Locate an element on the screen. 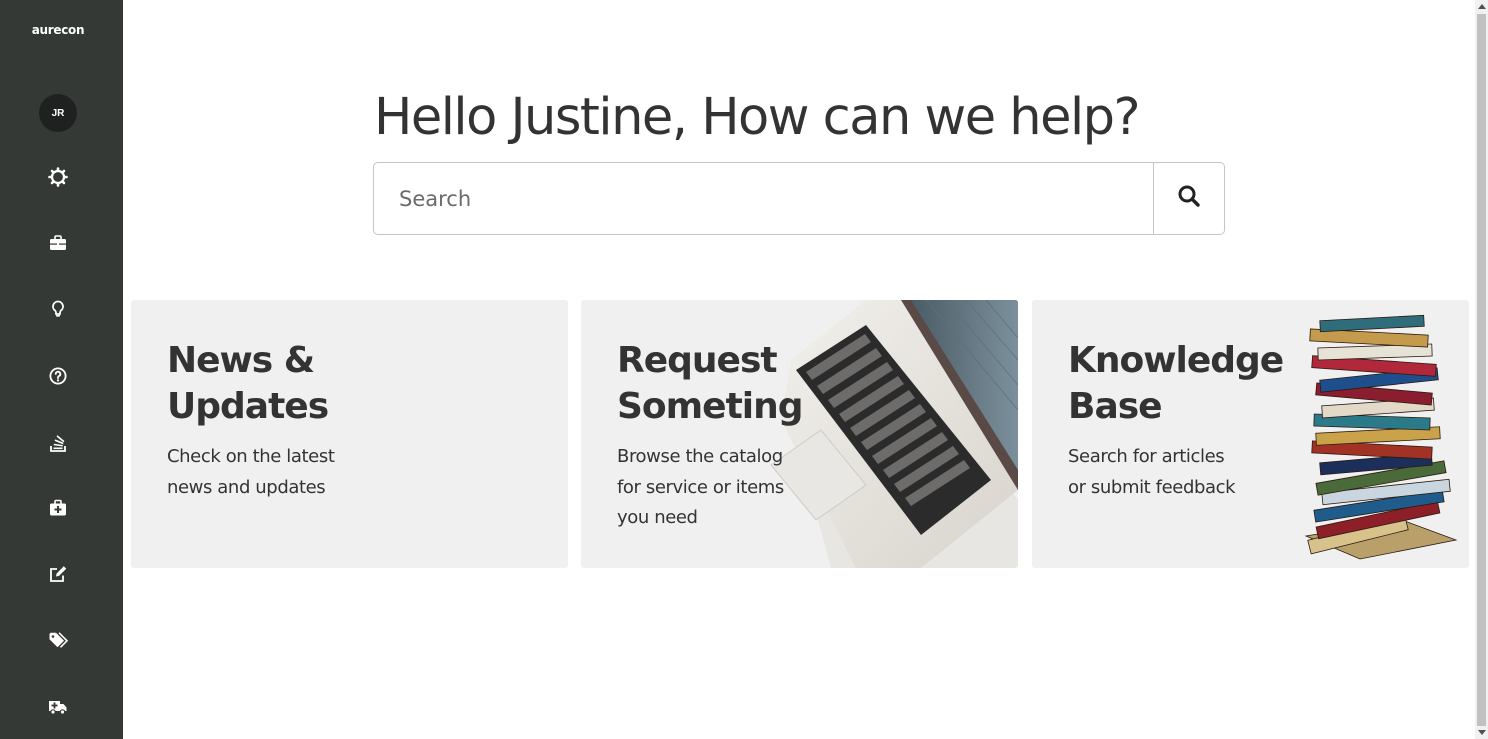  tags-icon is located at coordinates (58, 643).